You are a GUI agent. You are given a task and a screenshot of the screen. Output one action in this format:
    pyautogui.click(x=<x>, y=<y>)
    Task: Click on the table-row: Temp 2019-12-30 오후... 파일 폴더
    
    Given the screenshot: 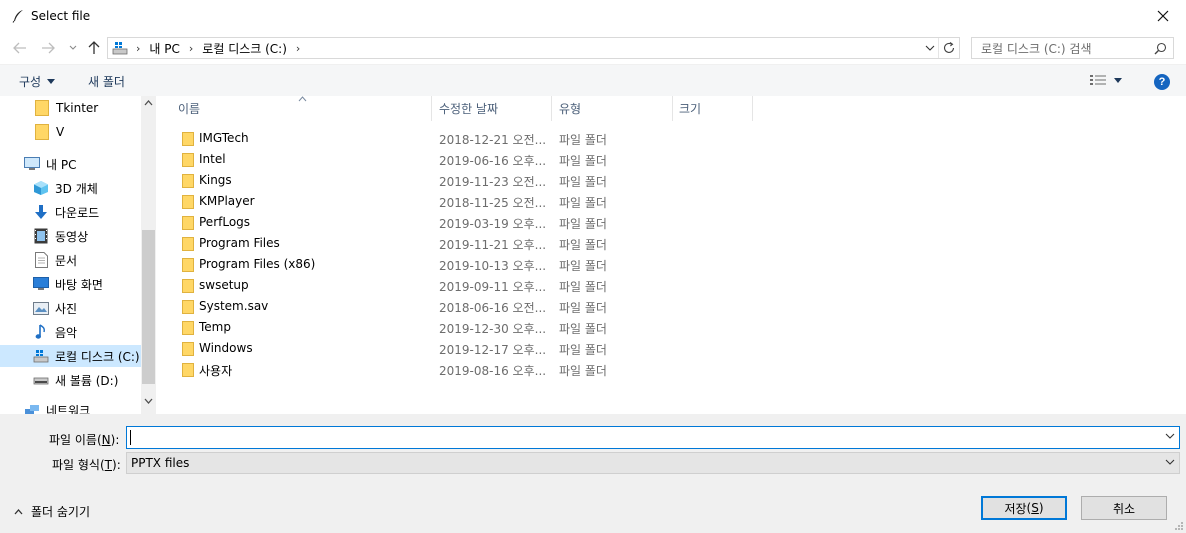 What is the action you would take?
    pyautogui.click(x=456, y=327)
    